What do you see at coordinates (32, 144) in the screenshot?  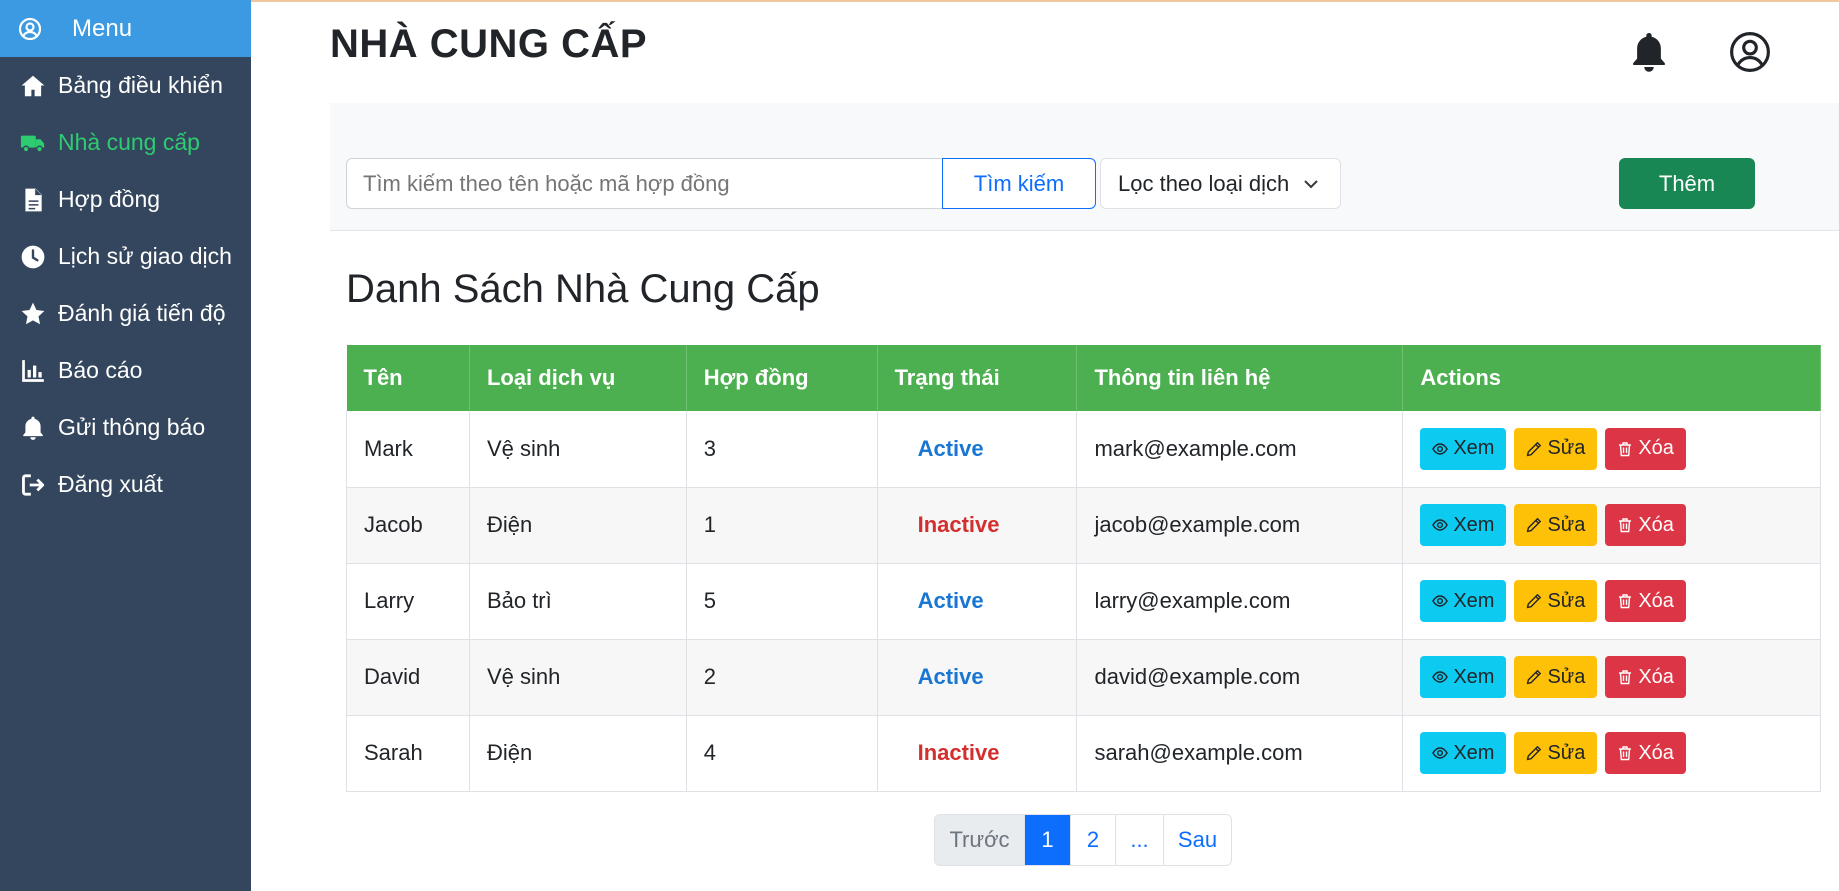 I see `truck-icon` at bounding box center [32, 144].